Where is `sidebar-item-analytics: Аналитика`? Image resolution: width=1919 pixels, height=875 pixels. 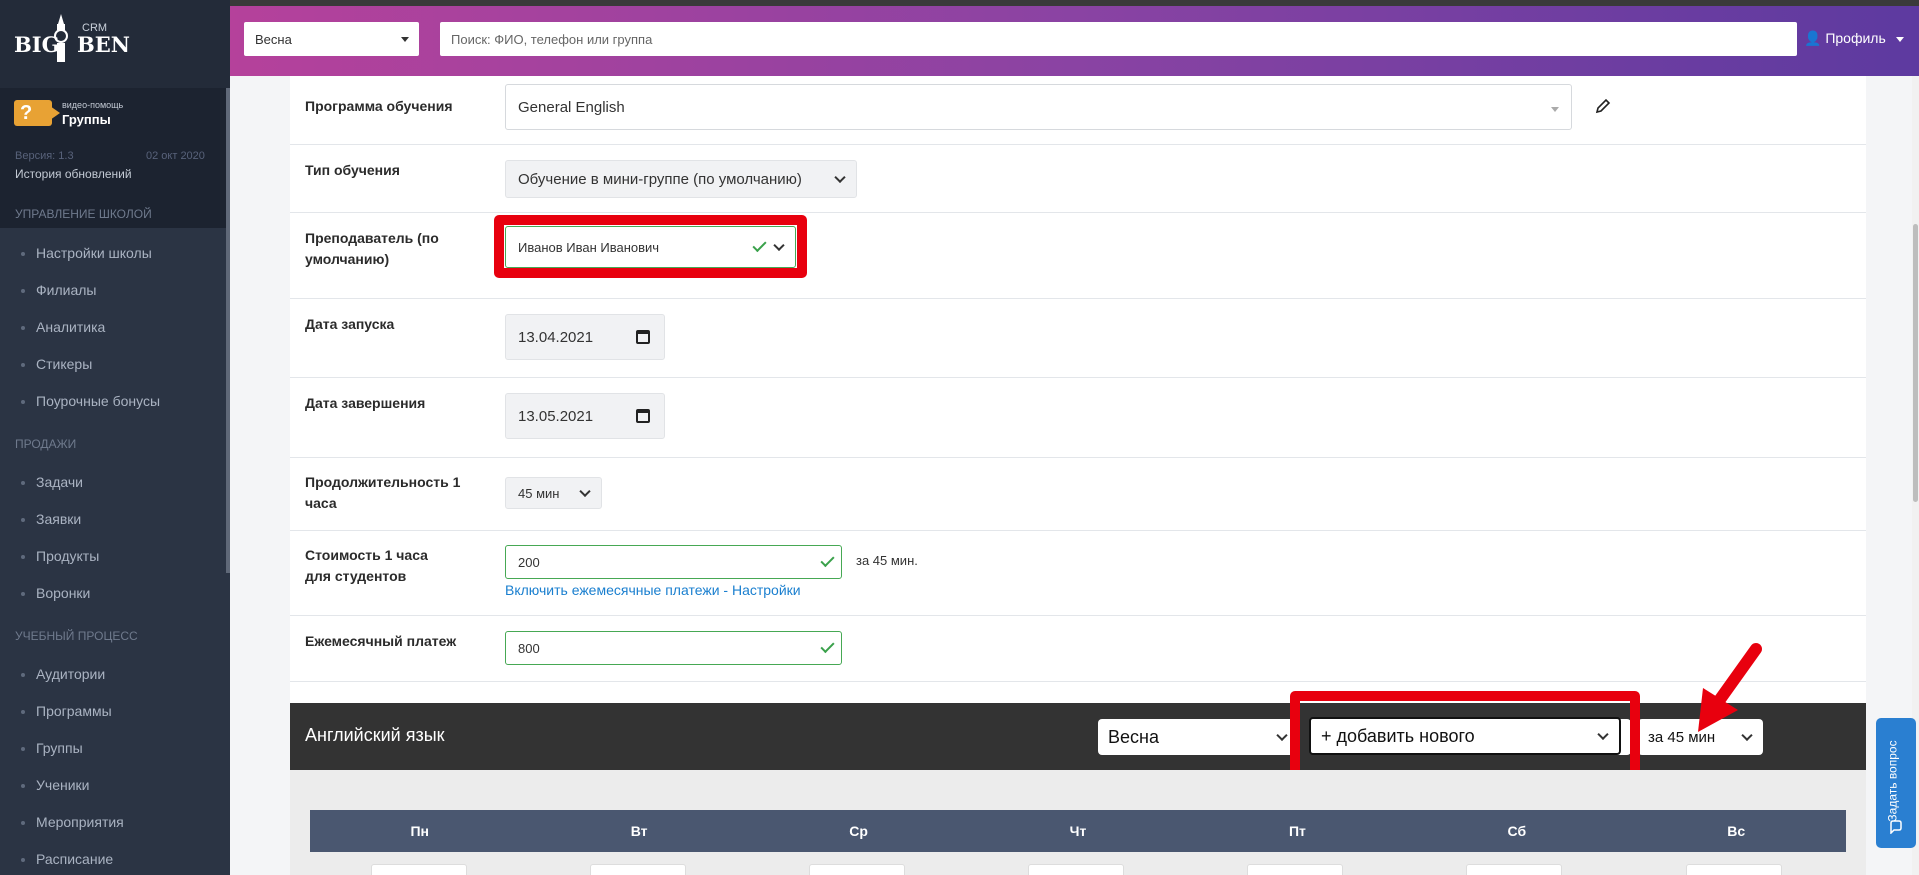 sidebar-item-analytics: Аналитика is located at coordinates (113, 327).